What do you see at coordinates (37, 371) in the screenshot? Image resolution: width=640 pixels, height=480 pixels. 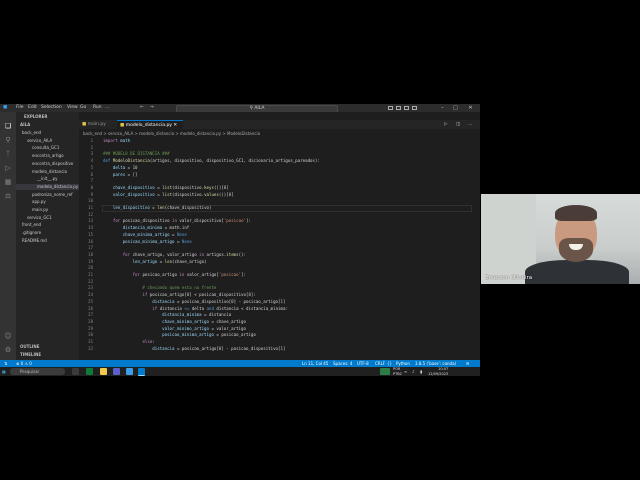 I see `taskbar-search: Pesquisar` at bounding box center [37, 371].